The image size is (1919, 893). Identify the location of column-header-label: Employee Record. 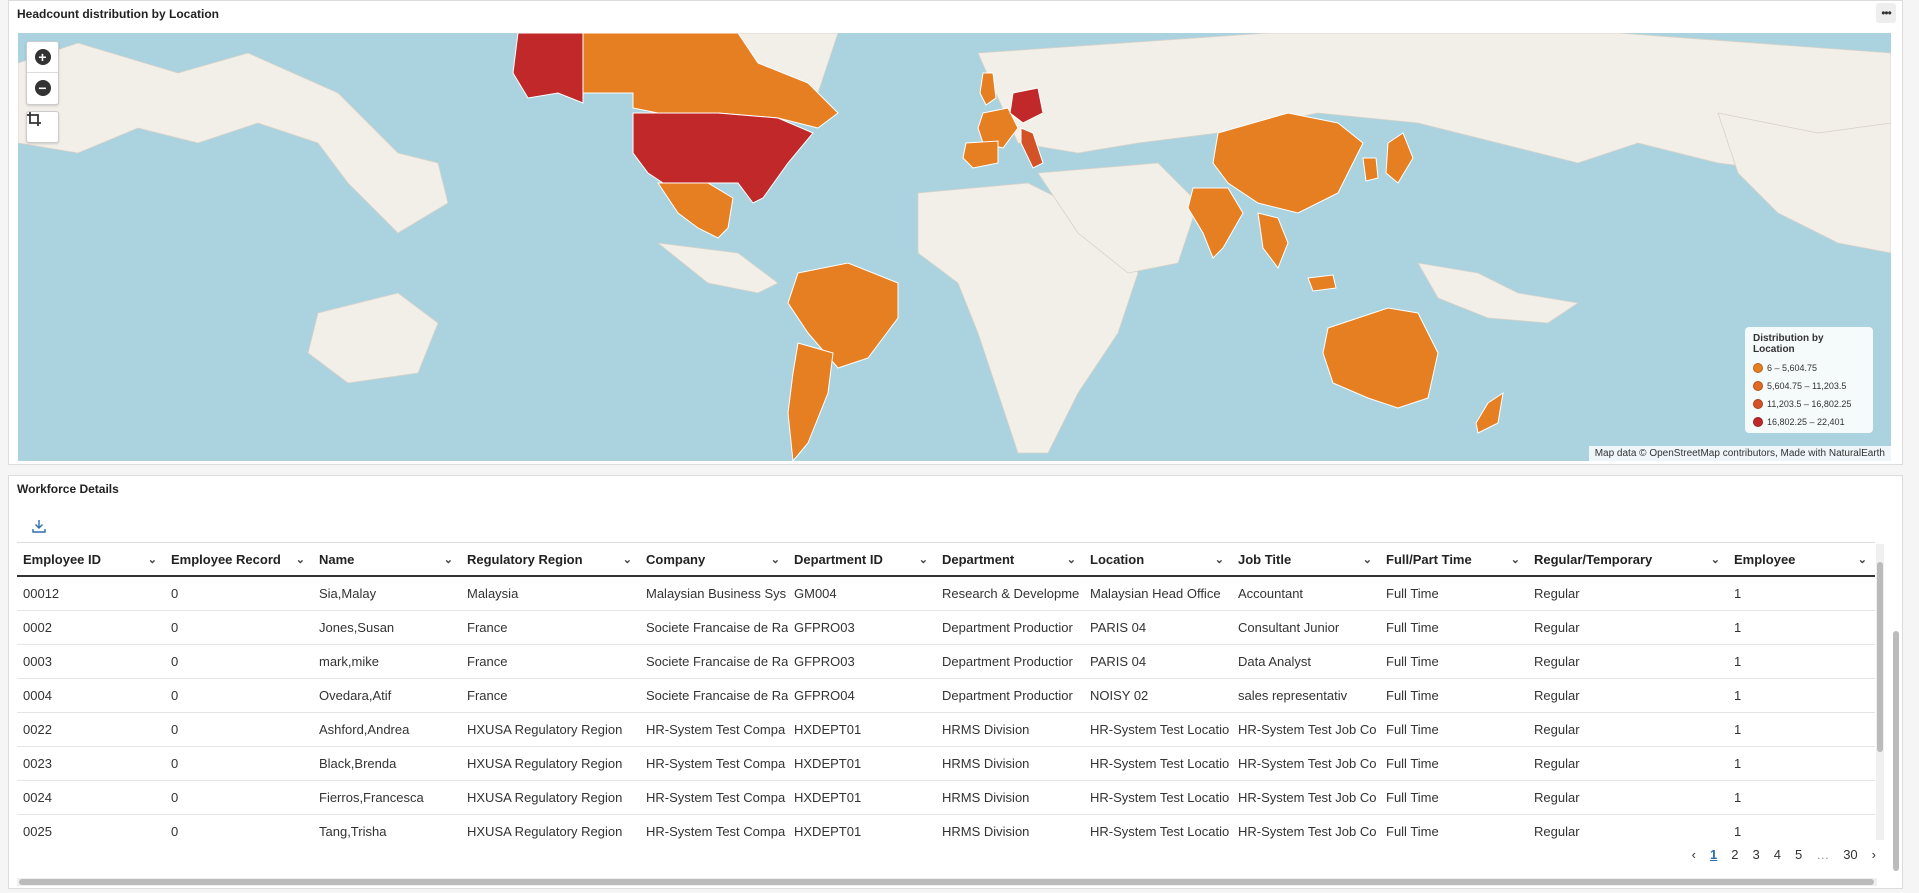
(226, 559).